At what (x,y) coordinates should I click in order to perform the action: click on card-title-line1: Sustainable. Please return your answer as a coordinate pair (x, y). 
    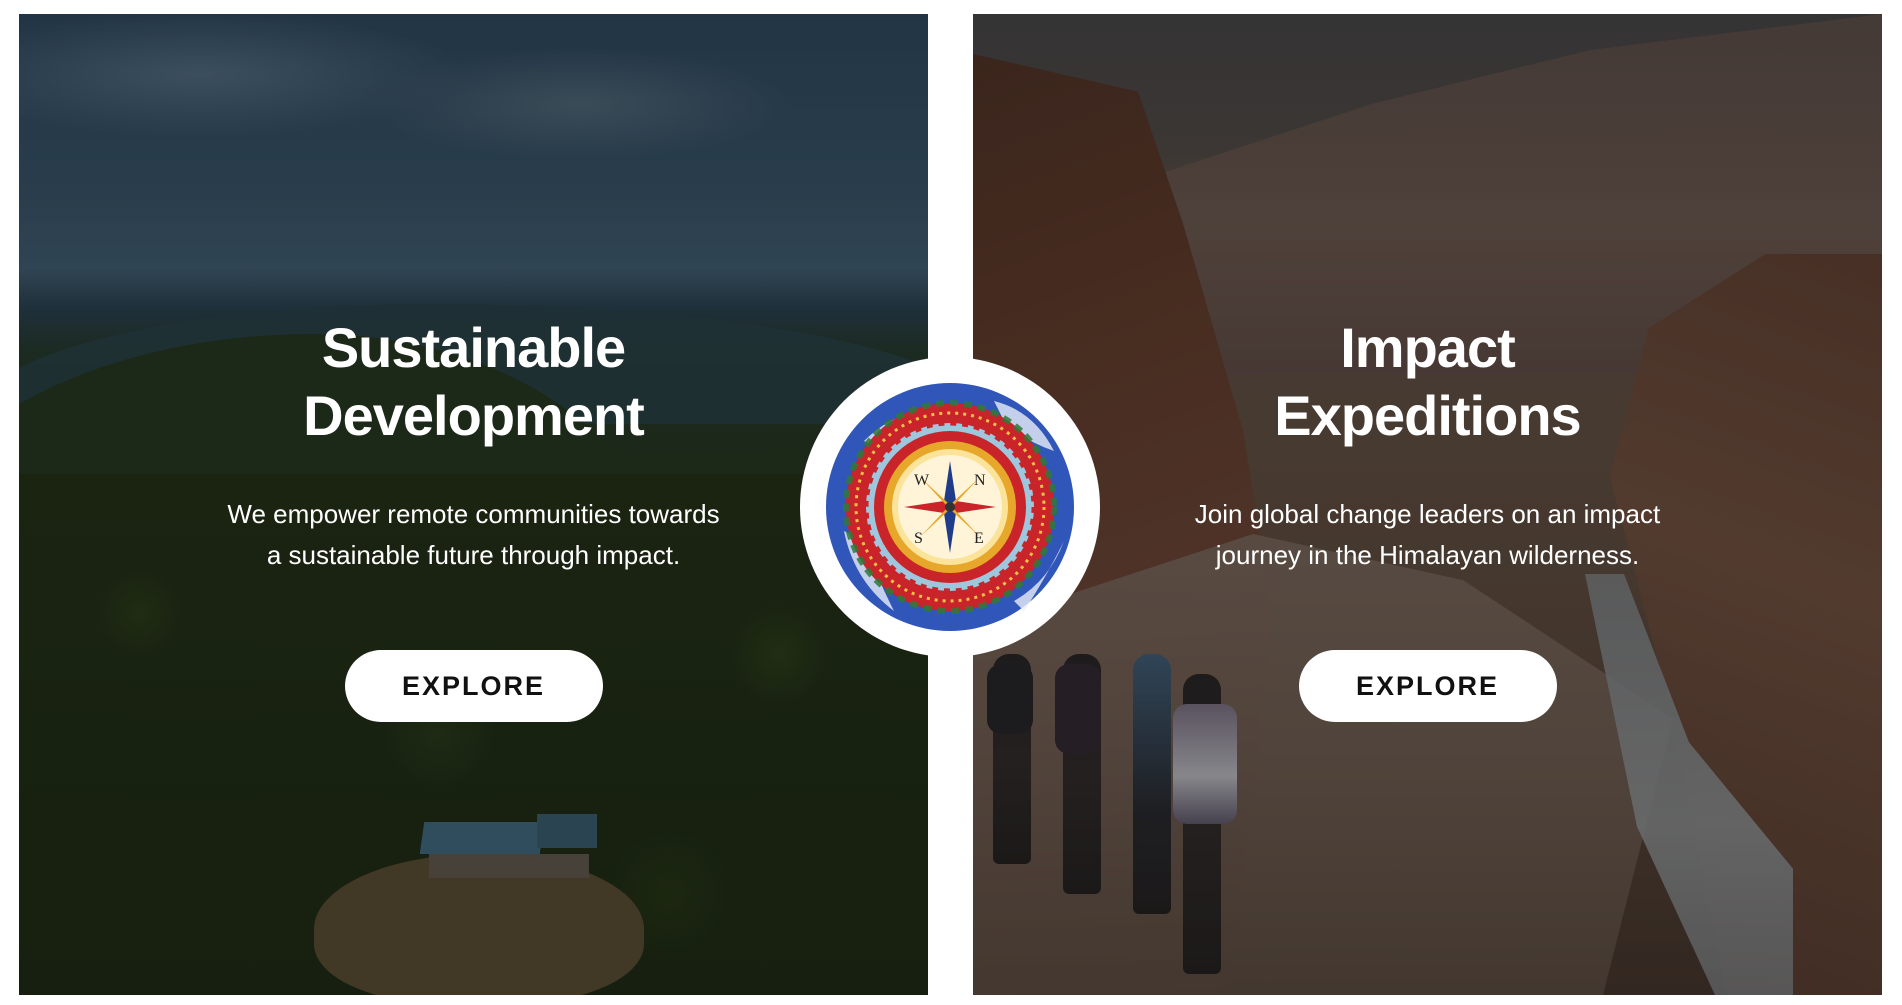
    Looking at the image, I should click on (473, 347).